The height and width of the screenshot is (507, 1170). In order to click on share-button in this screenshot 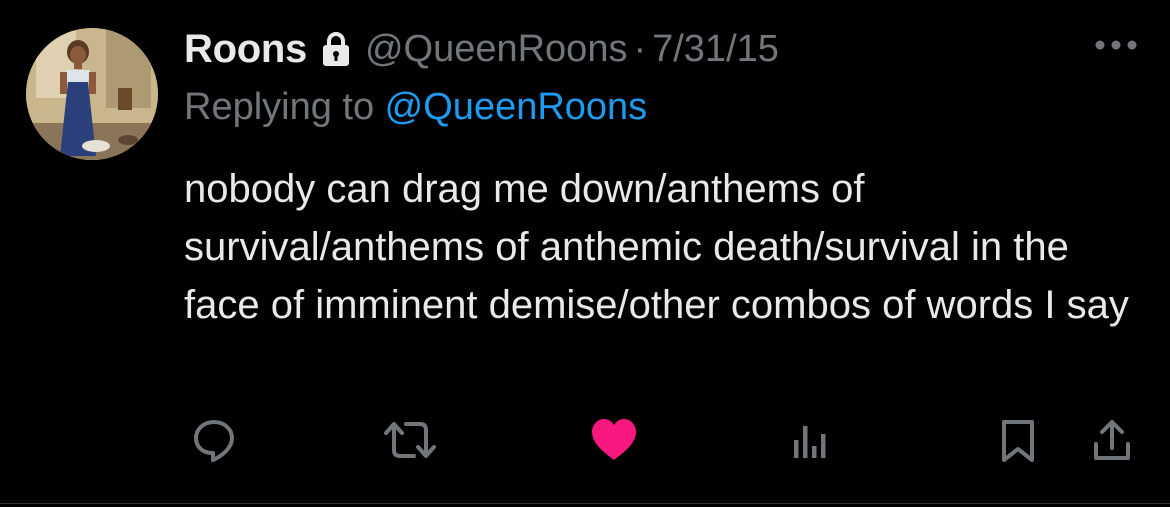, I will do `click(1112, 440)`.